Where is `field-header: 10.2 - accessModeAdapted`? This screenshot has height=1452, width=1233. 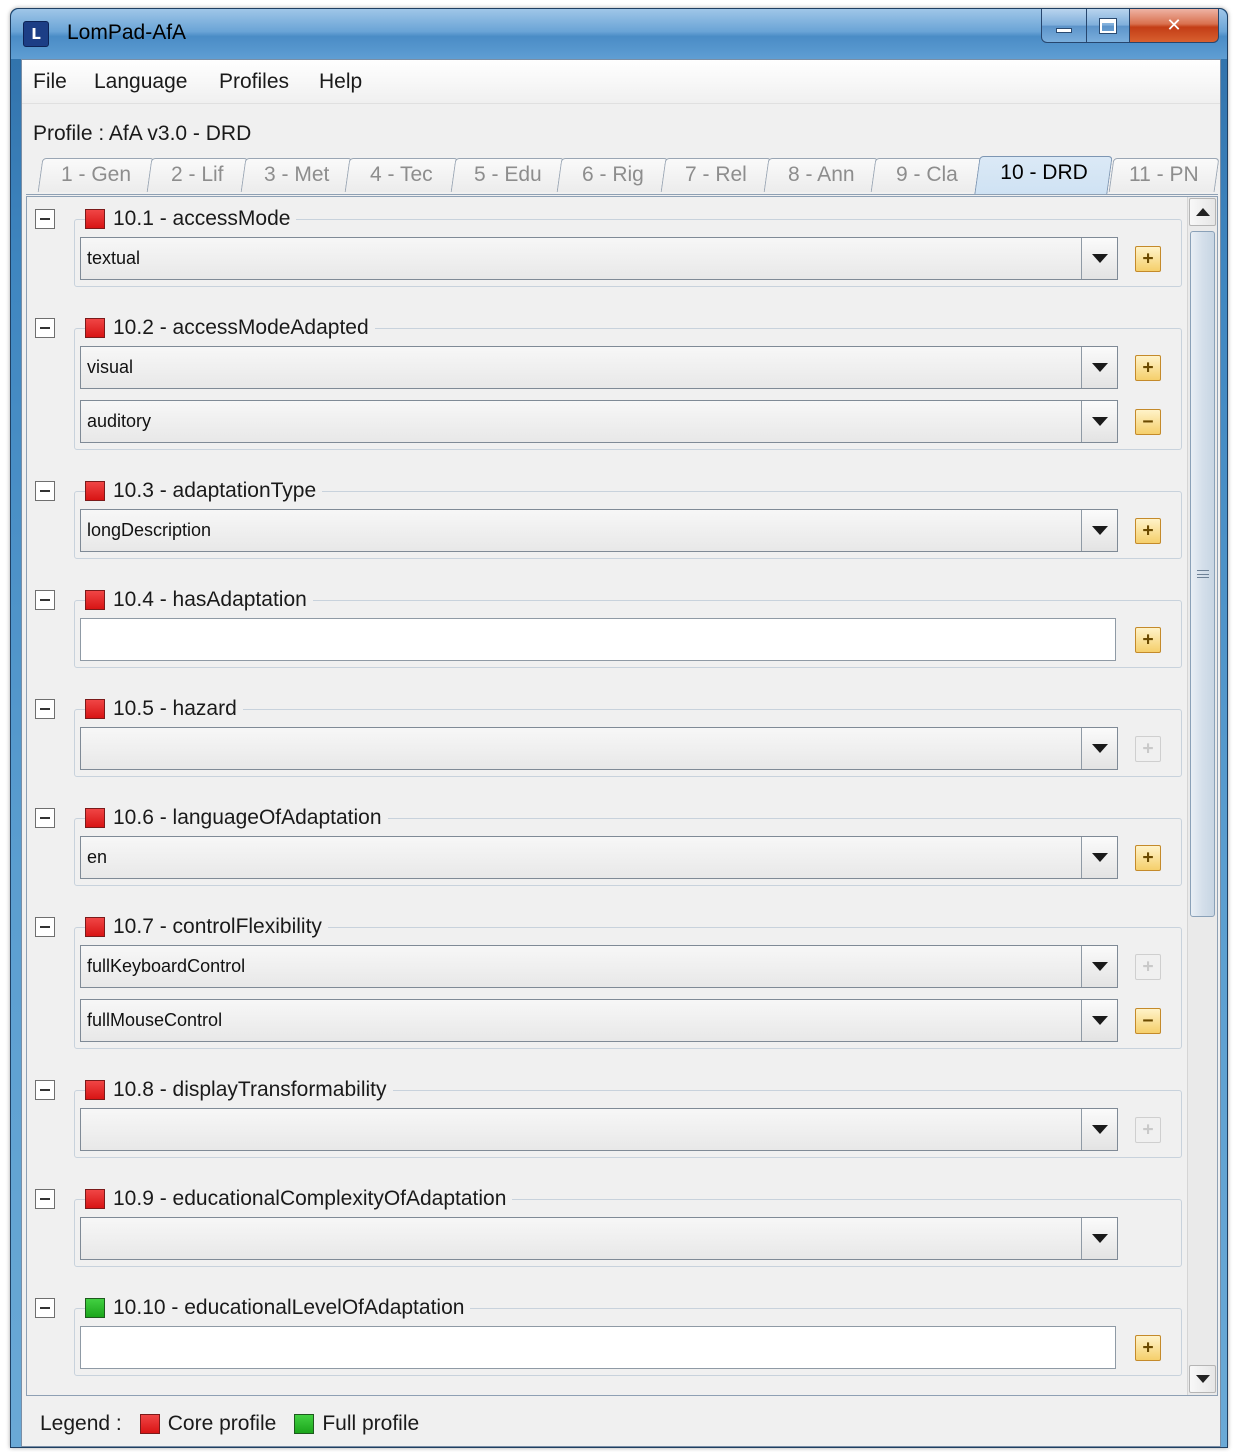
field-header: 10.2 - accessModeAdapted is located at coordinates (230, 328).